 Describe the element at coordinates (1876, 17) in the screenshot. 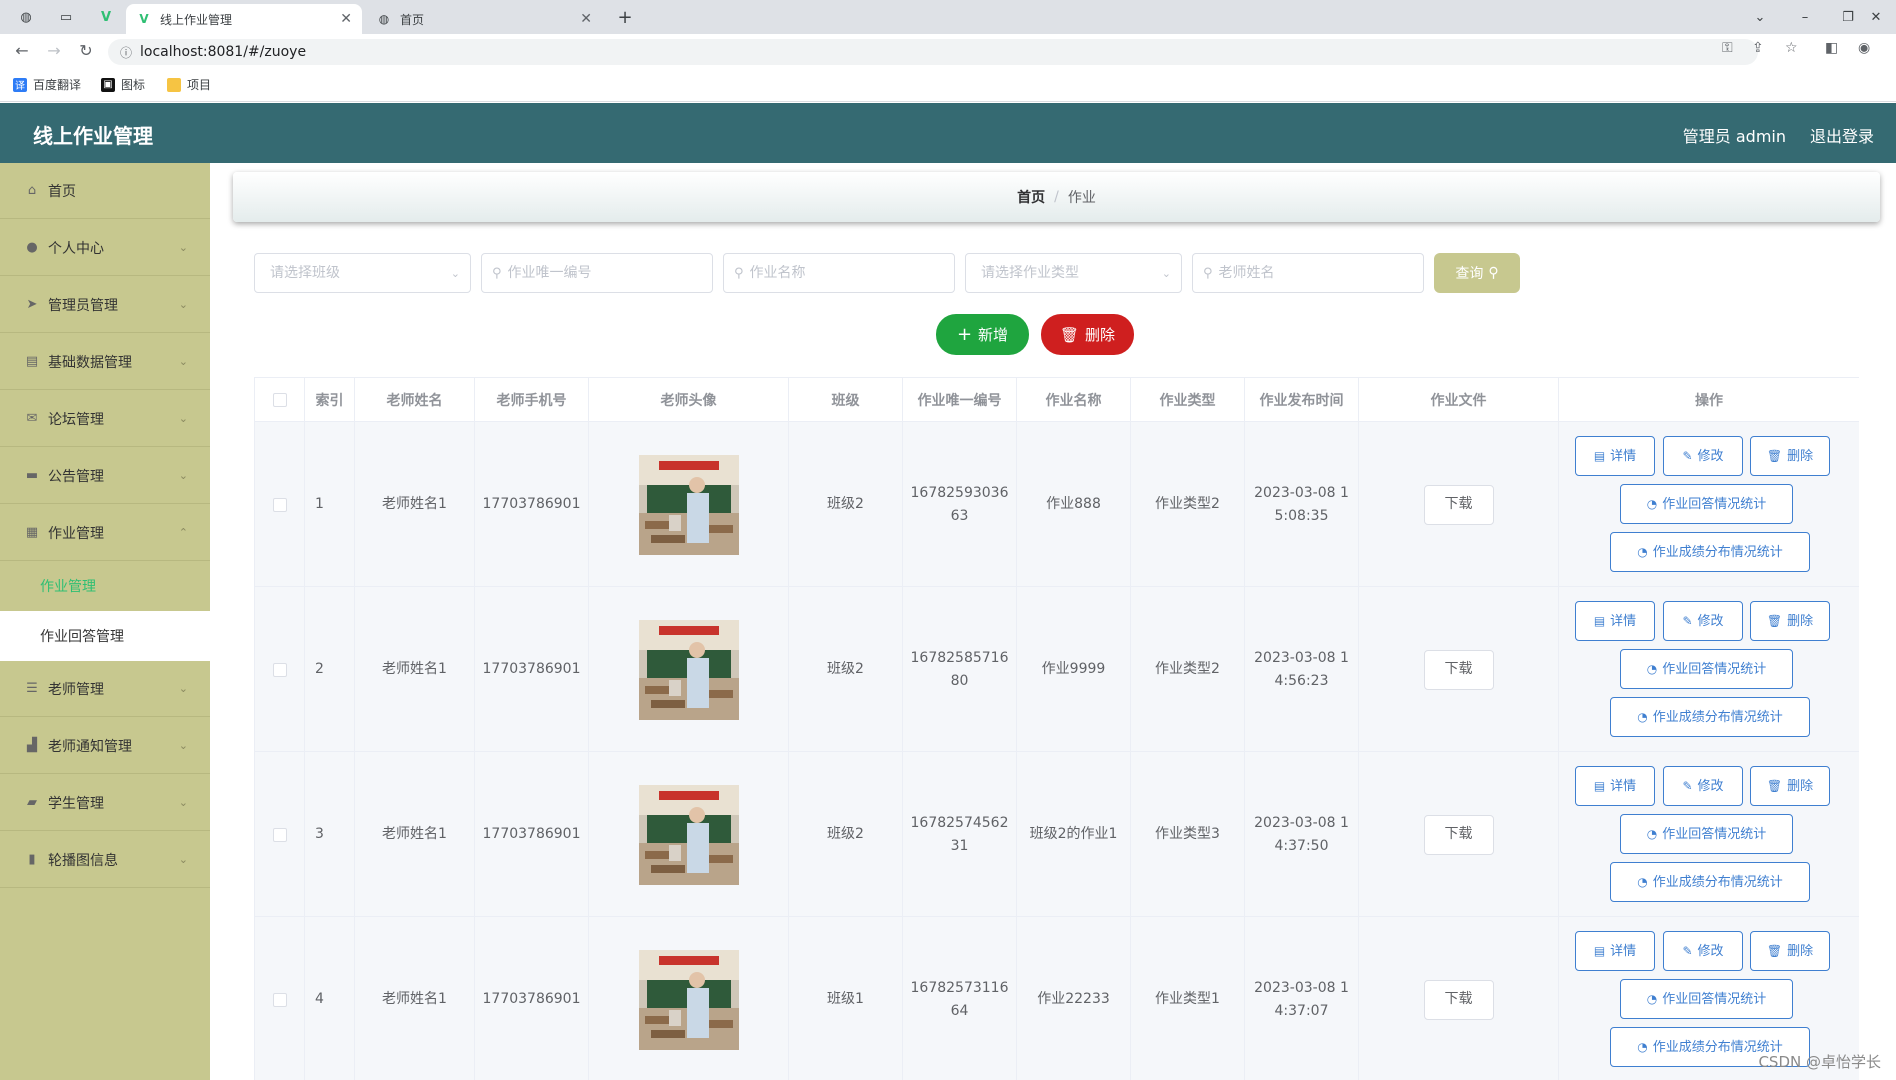

I see `close-window-icon: ✕` at that location.